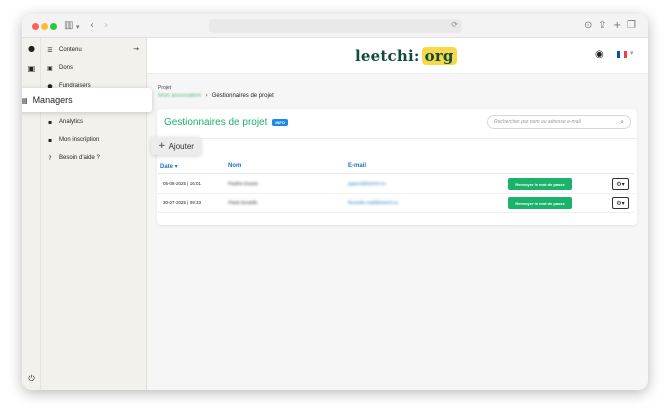  I want to click on title-bar: ▥ ▾ ‹ › ⟳ ⊙ ⇪ + ❐, so click(335, 26).